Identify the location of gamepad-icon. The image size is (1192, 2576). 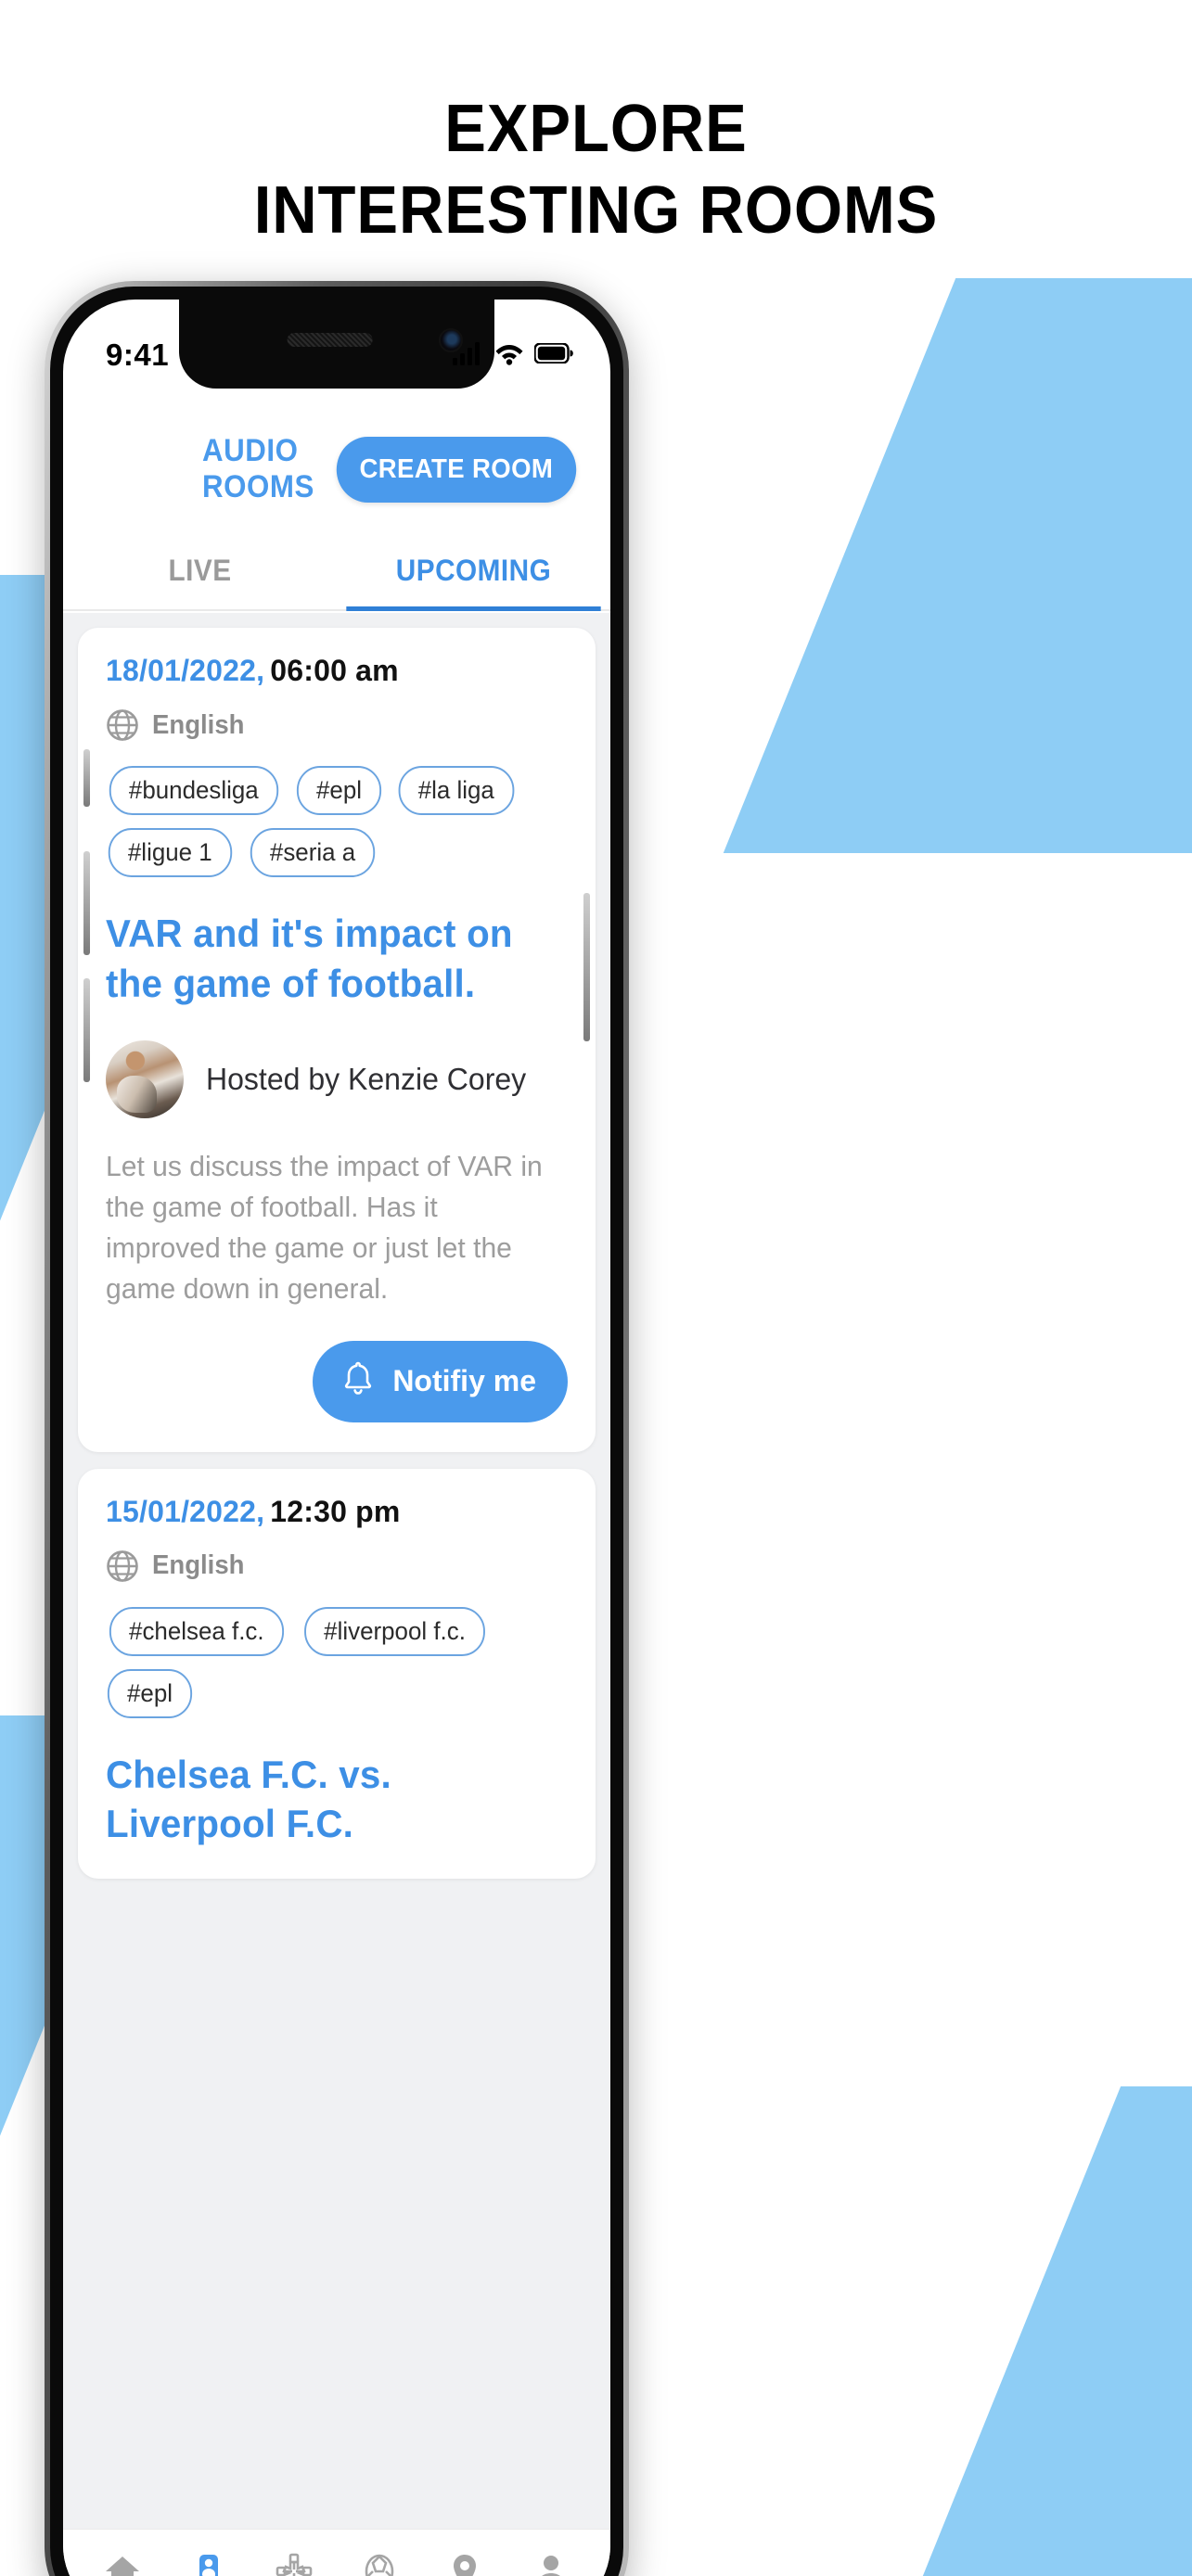
(294, 2564).